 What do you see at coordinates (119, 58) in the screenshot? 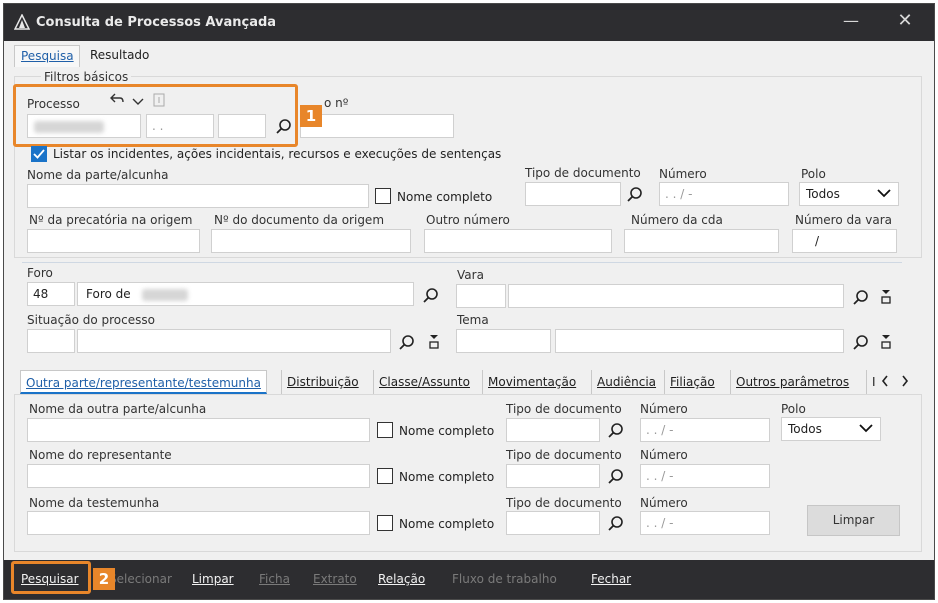
I see `tab-resultado: Resultado` at bounding box center [119, 58].